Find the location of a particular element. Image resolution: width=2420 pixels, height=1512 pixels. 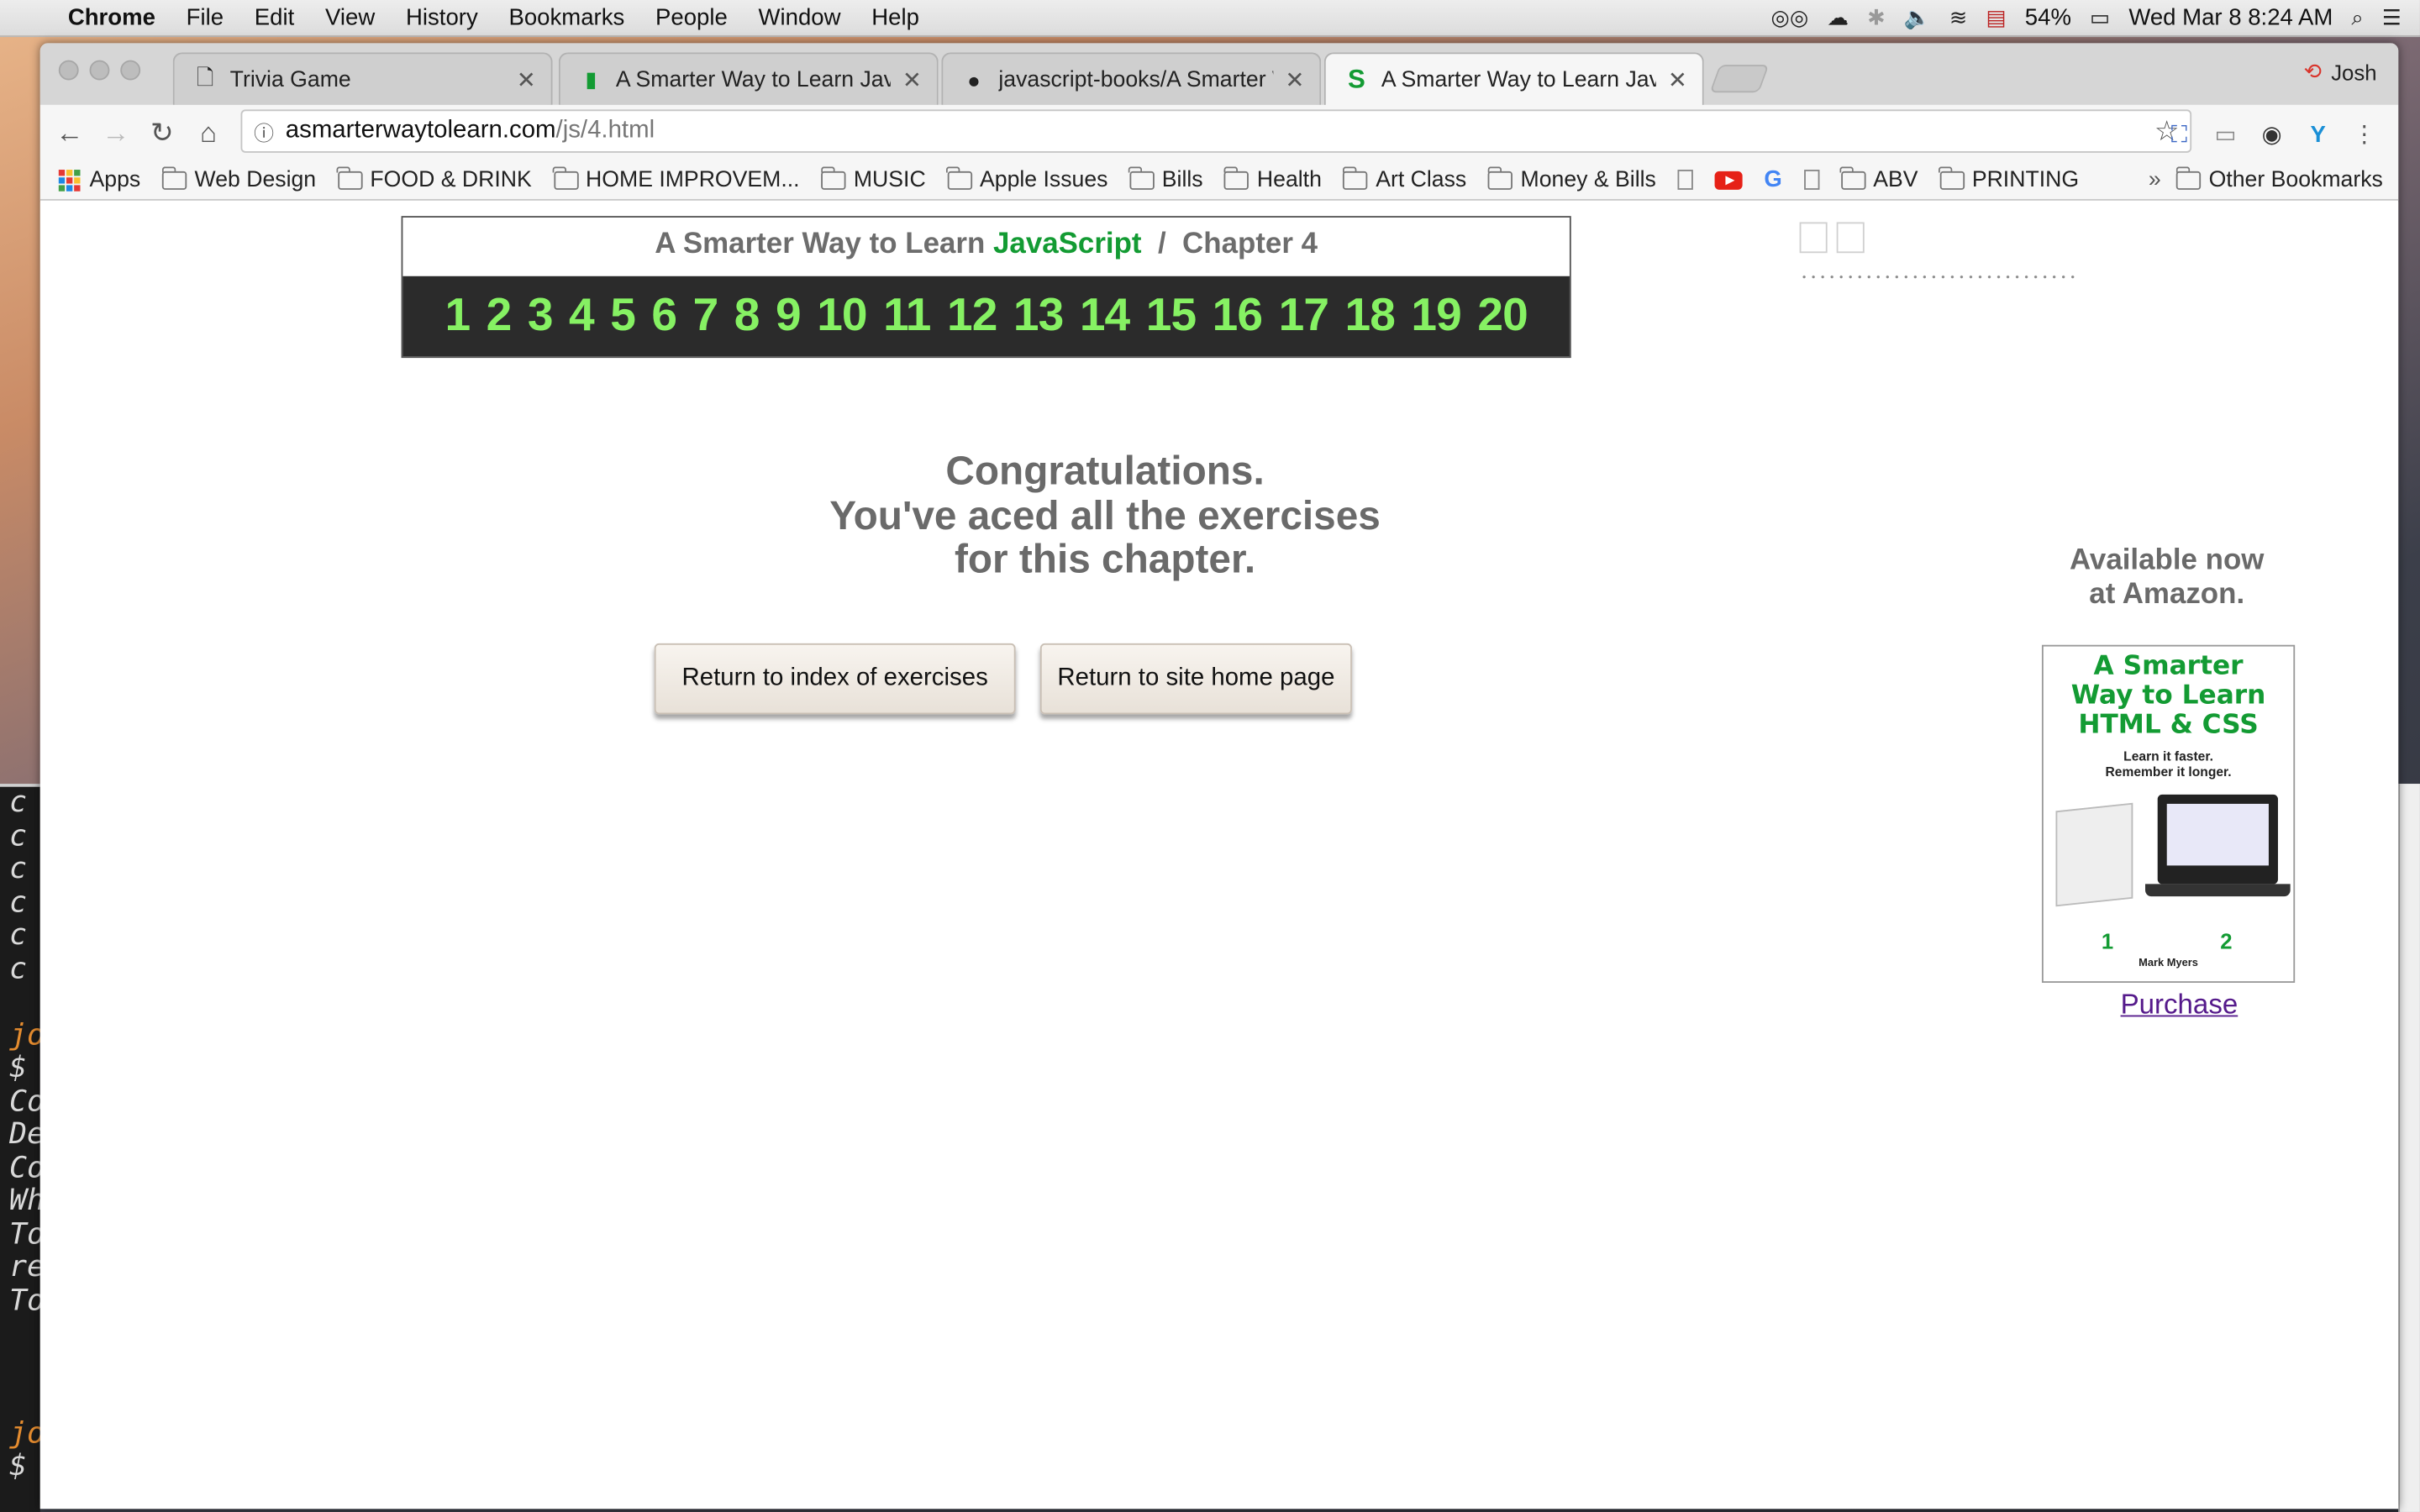

chapter-link-17: 17 is located at coordinates (1303, 316).